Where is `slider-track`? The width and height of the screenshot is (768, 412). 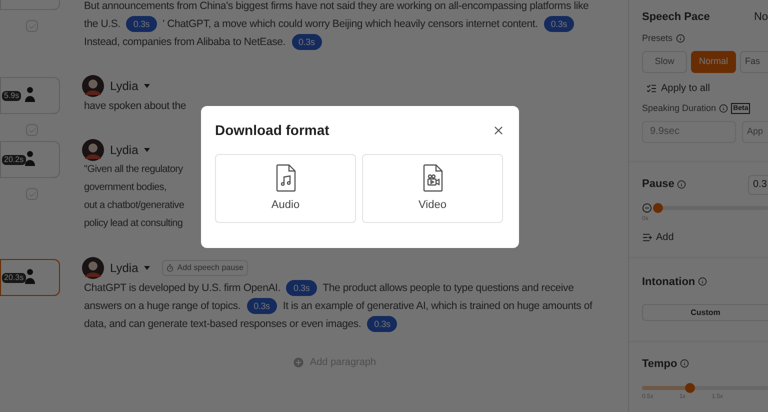 slider-track is located at coordinates (705, 388).